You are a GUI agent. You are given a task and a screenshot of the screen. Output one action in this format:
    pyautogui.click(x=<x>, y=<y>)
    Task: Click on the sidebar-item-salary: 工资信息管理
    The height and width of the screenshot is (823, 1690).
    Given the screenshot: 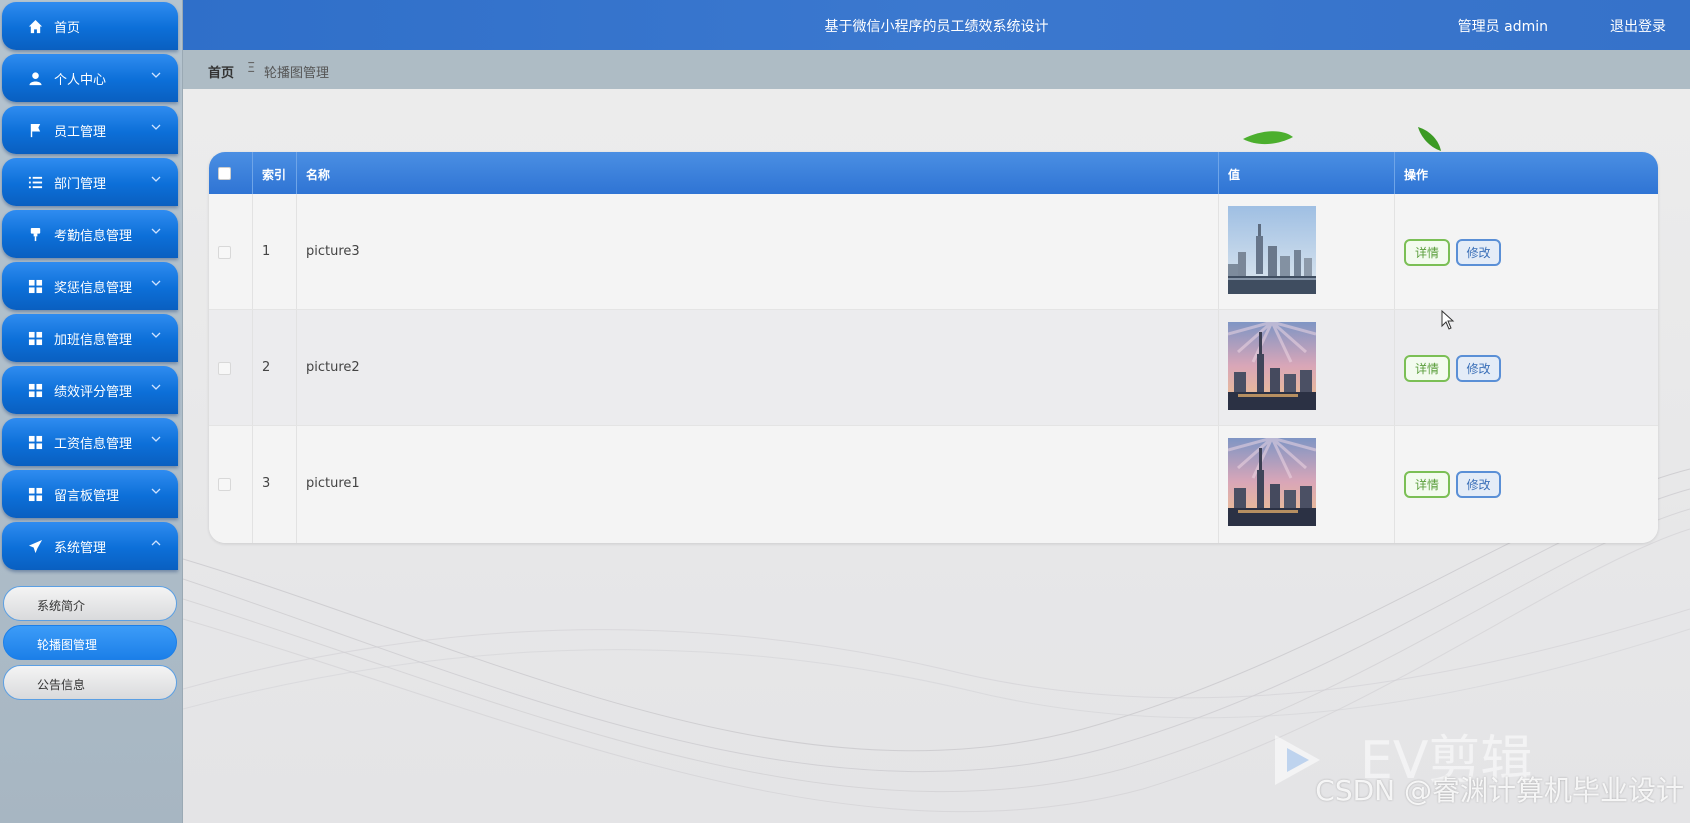 What is the action you would take?
    pyautogui.click(x=90, y=442)
    